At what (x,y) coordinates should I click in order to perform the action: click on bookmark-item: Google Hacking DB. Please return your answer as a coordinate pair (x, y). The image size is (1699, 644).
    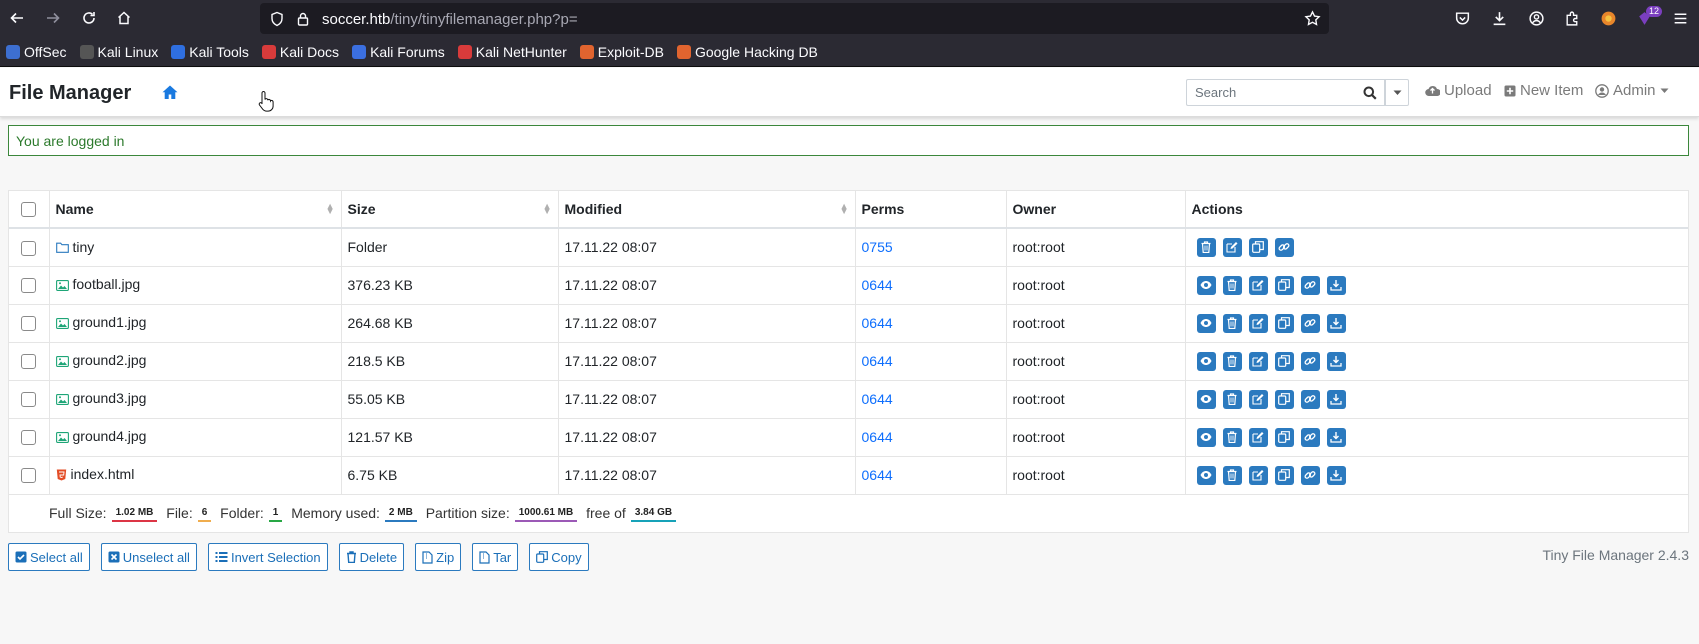
    Looking at the image, I should click on (747, 52).